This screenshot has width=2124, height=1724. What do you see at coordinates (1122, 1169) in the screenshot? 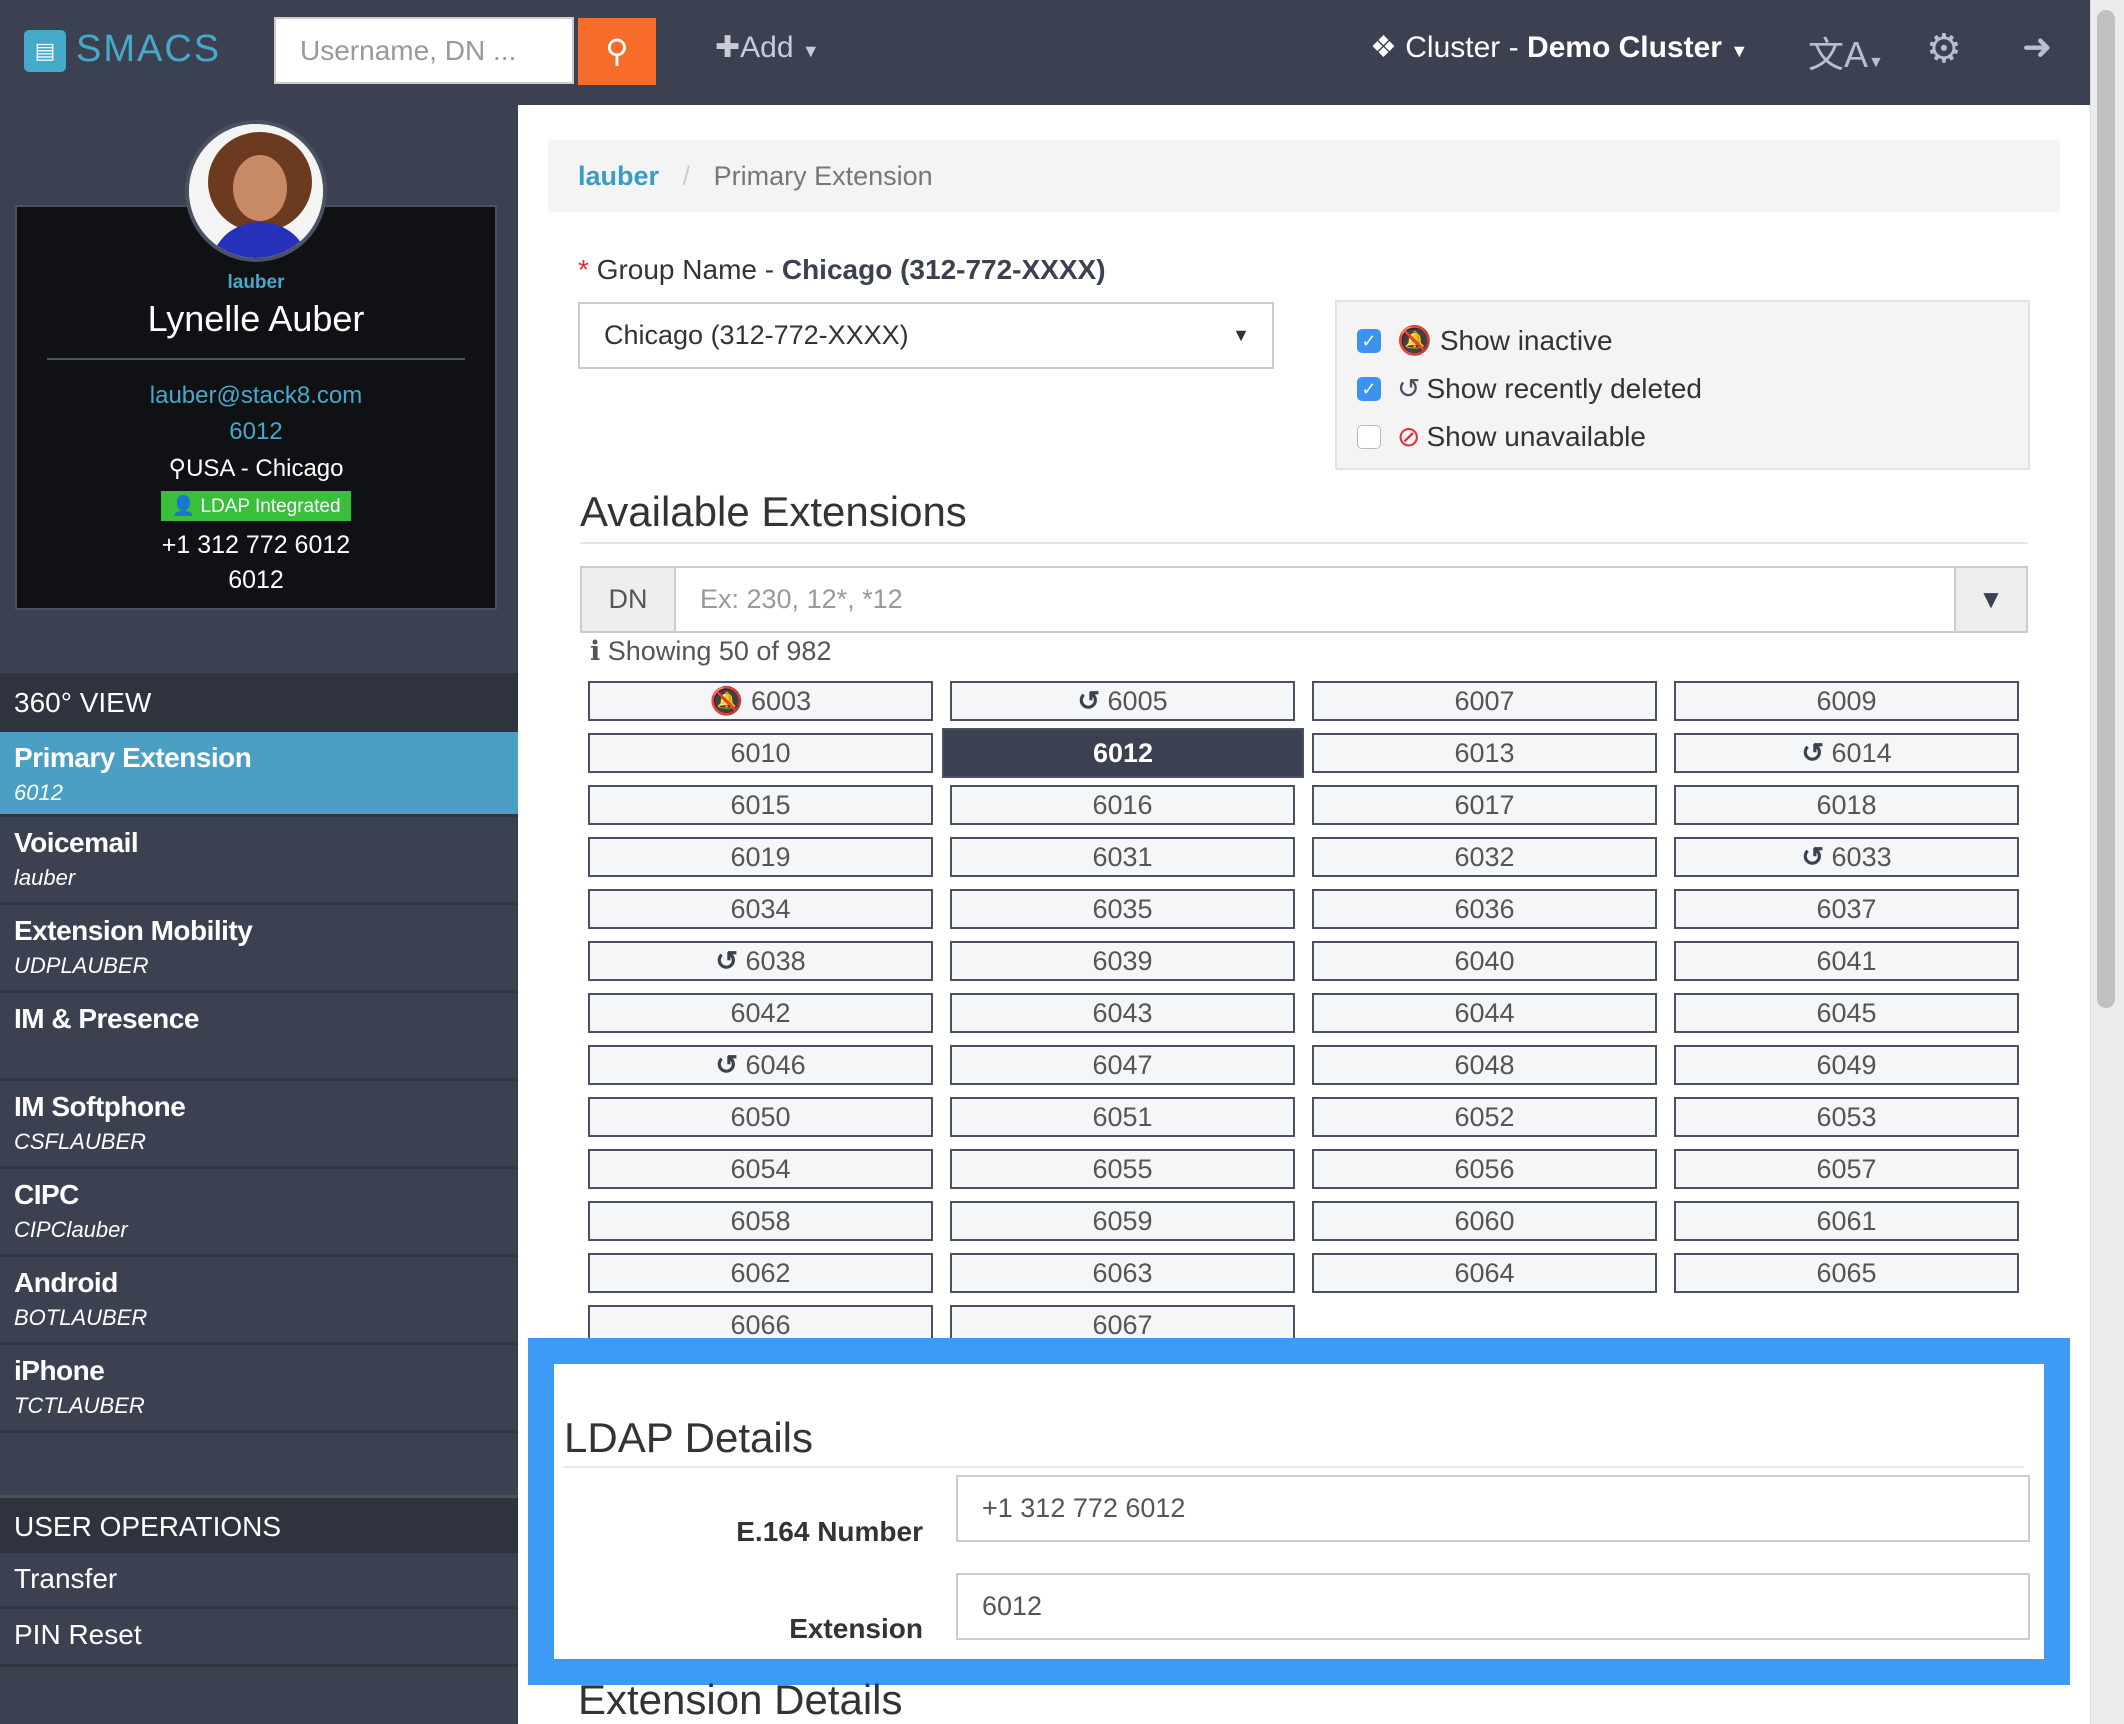
I see `extension-button-6055: 6055` at bounding box center [1122, 1169].